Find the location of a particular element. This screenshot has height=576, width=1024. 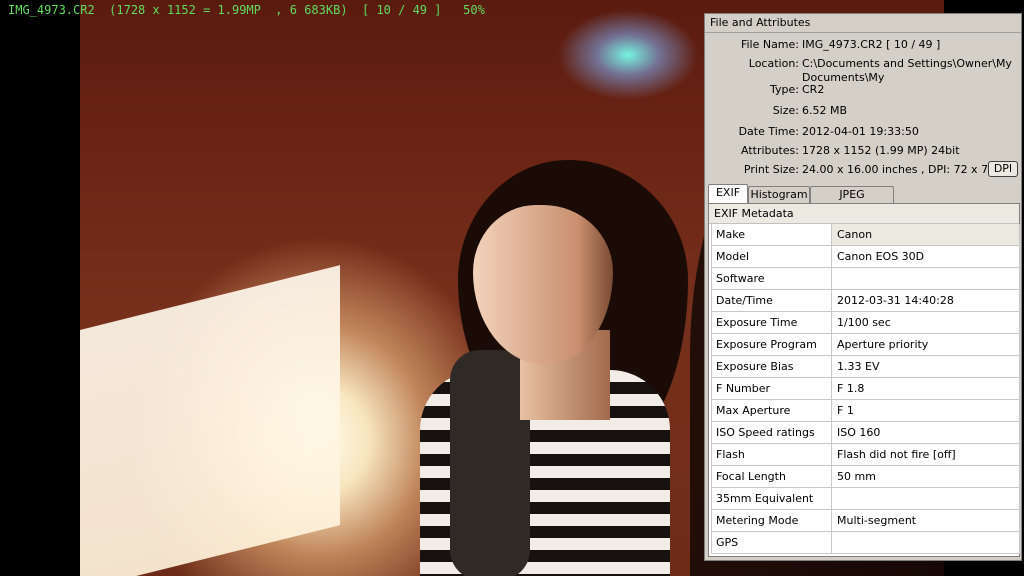

panel-title: File and Attributes is located at coordinates (863, 23).